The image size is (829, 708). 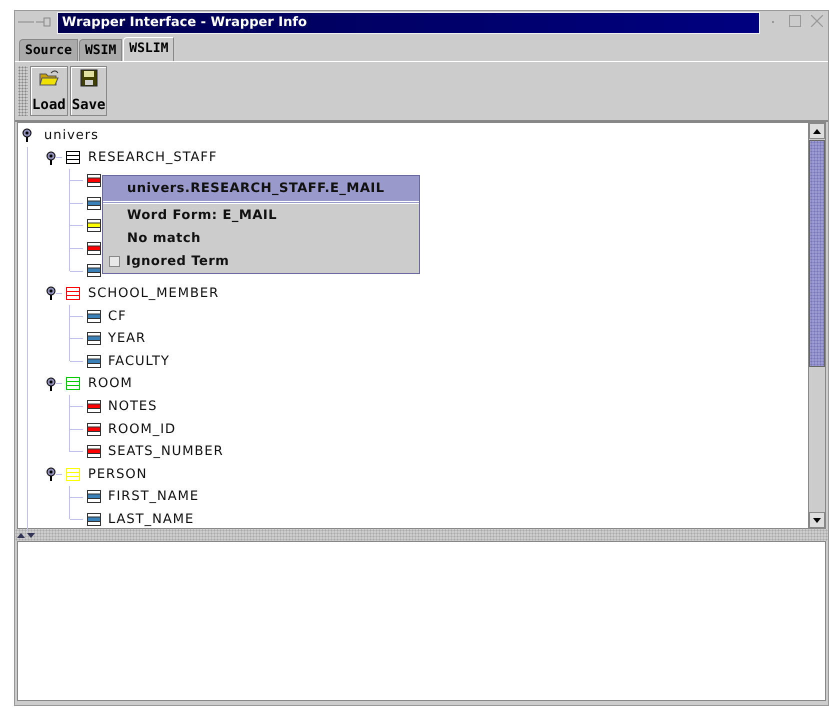 What do you see at coordinates (154, 293) in the screenshot?
I see `tree-node-label: SCHOOL_MEMBER` at bounding box center [154, 293].